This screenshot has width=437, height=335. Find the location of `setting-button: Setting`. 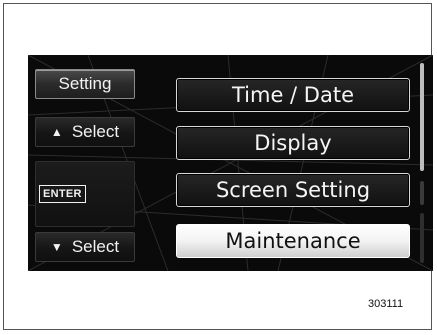

setting-button: Setting is located at coordinates (85, 84).